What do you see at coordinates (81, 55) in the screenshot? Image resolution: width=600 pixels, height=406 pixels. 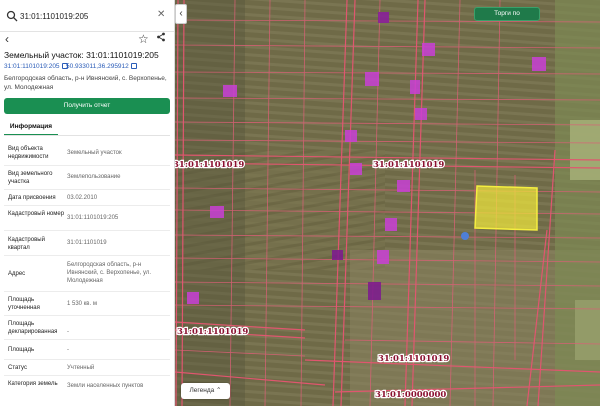 I see `page-title: Земельный участок: 31:01:1101019:205` at bounding box center [81, 55].